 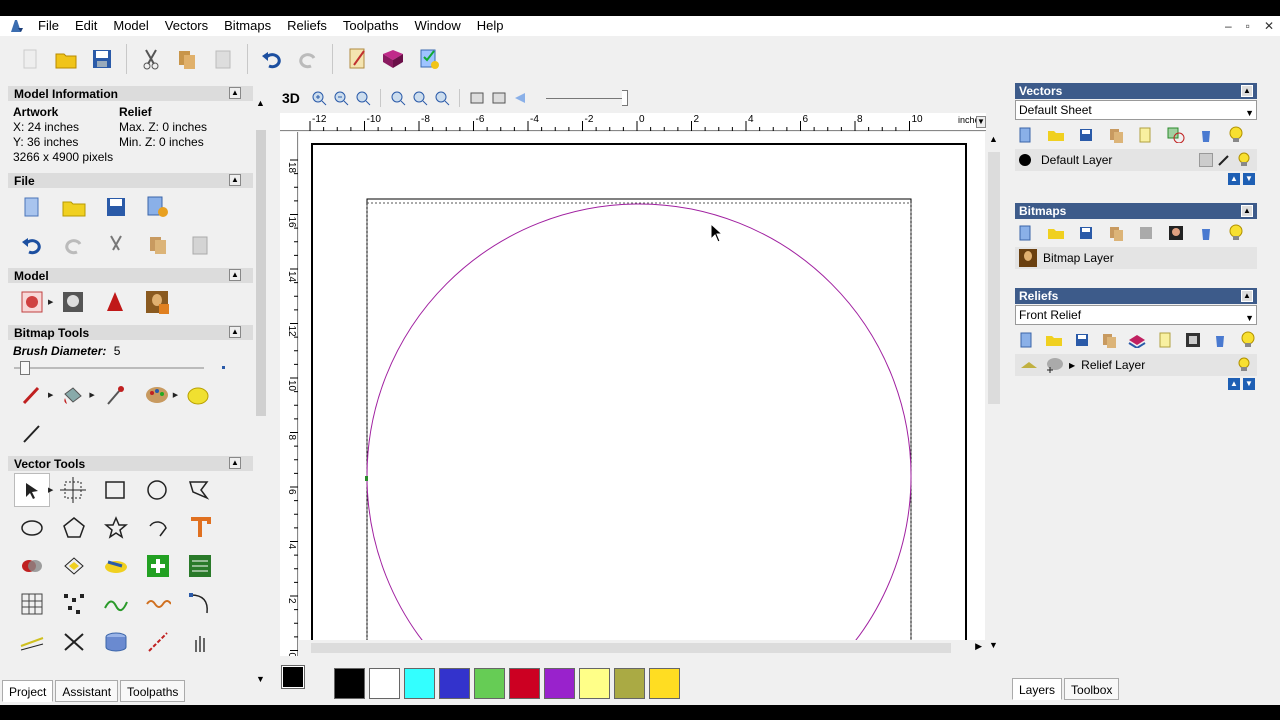 What do you see at coordinates (32, 395) in the screenshot?
I see `paint-pencil-icon` at bounding box center [32, 395].